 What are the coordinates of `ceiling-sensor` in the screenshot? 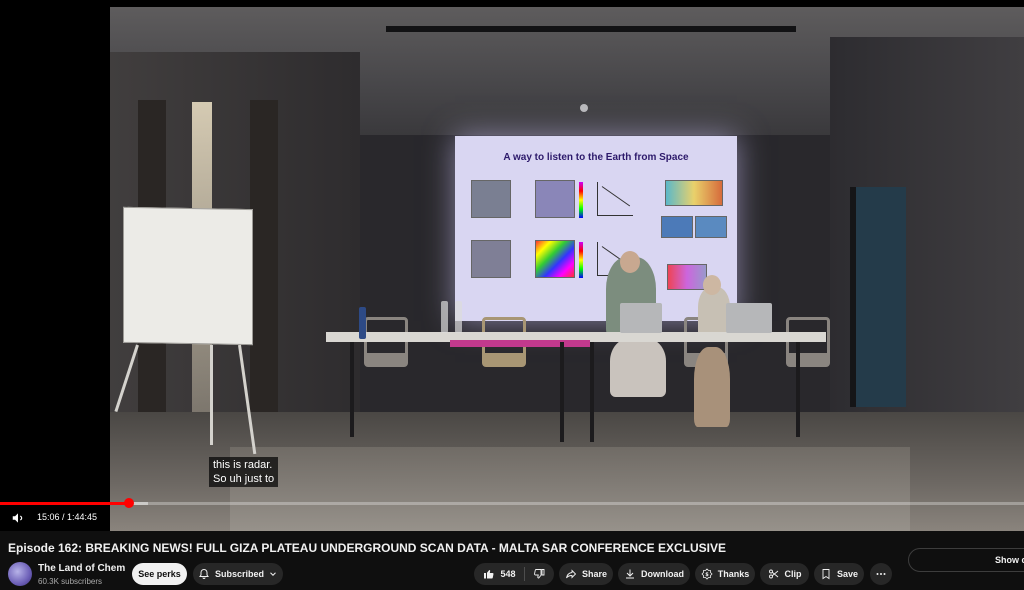 It's located at (584, 108).